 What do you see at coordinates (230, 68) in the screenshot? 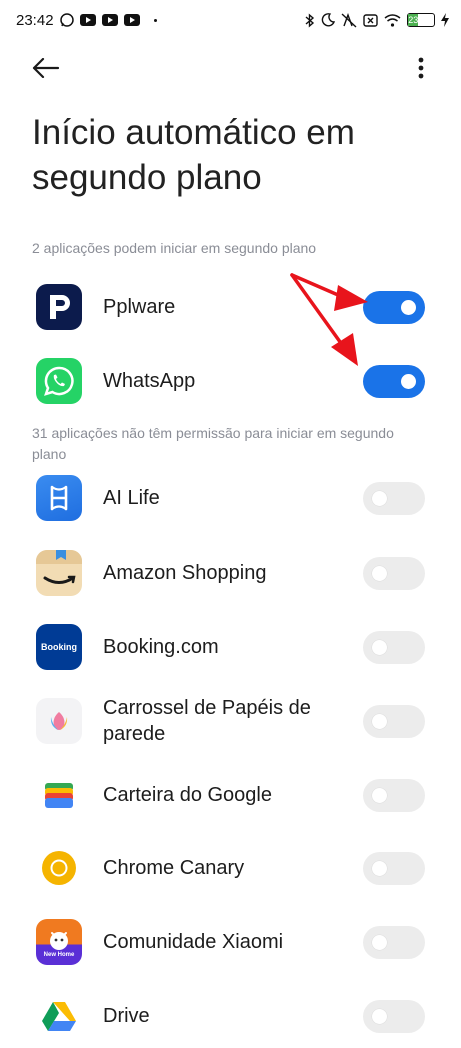
I see `top-app-bar` at bounding box center [230, 68].